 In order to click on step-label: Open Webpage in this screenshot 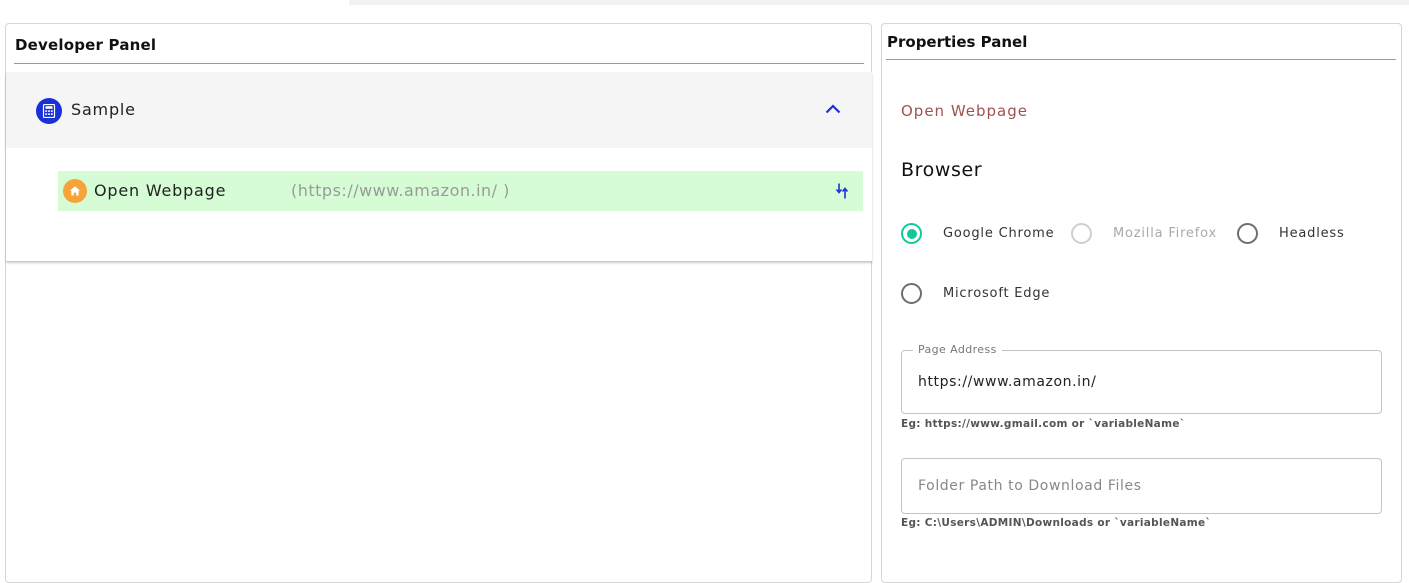, I will do `click(160, 190)`.